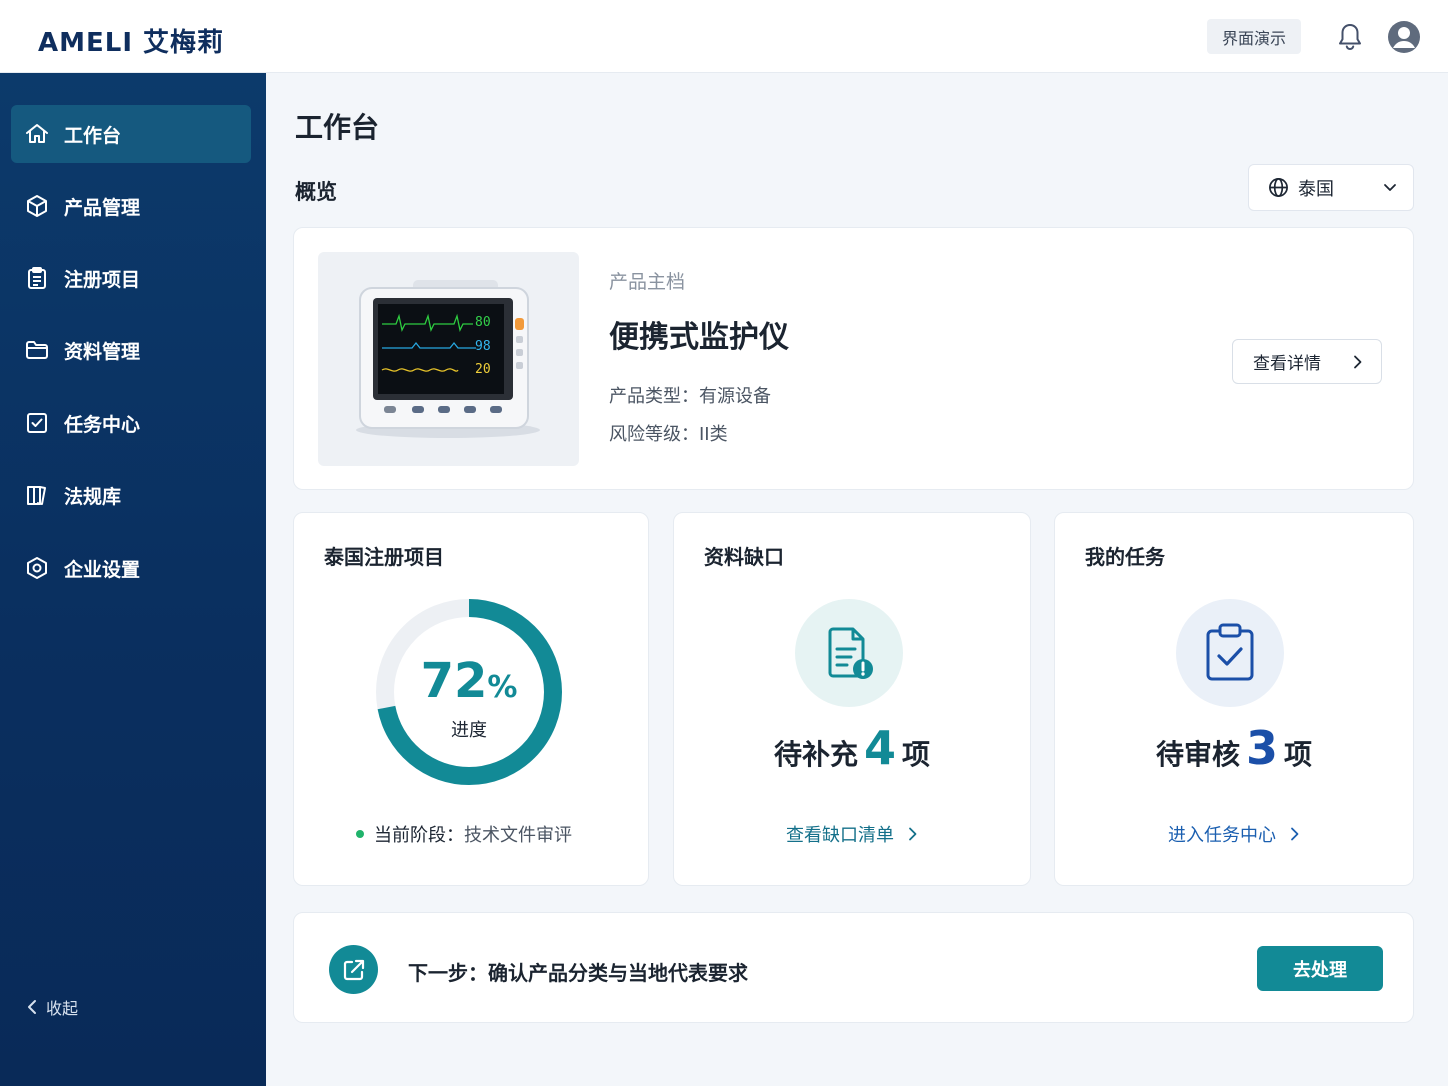 This screenshot has width=1448, height=1086. Describe the element at coordinates (93, 496) in the screenshot. I see `sidebar-item-label: 法规库` at that location.